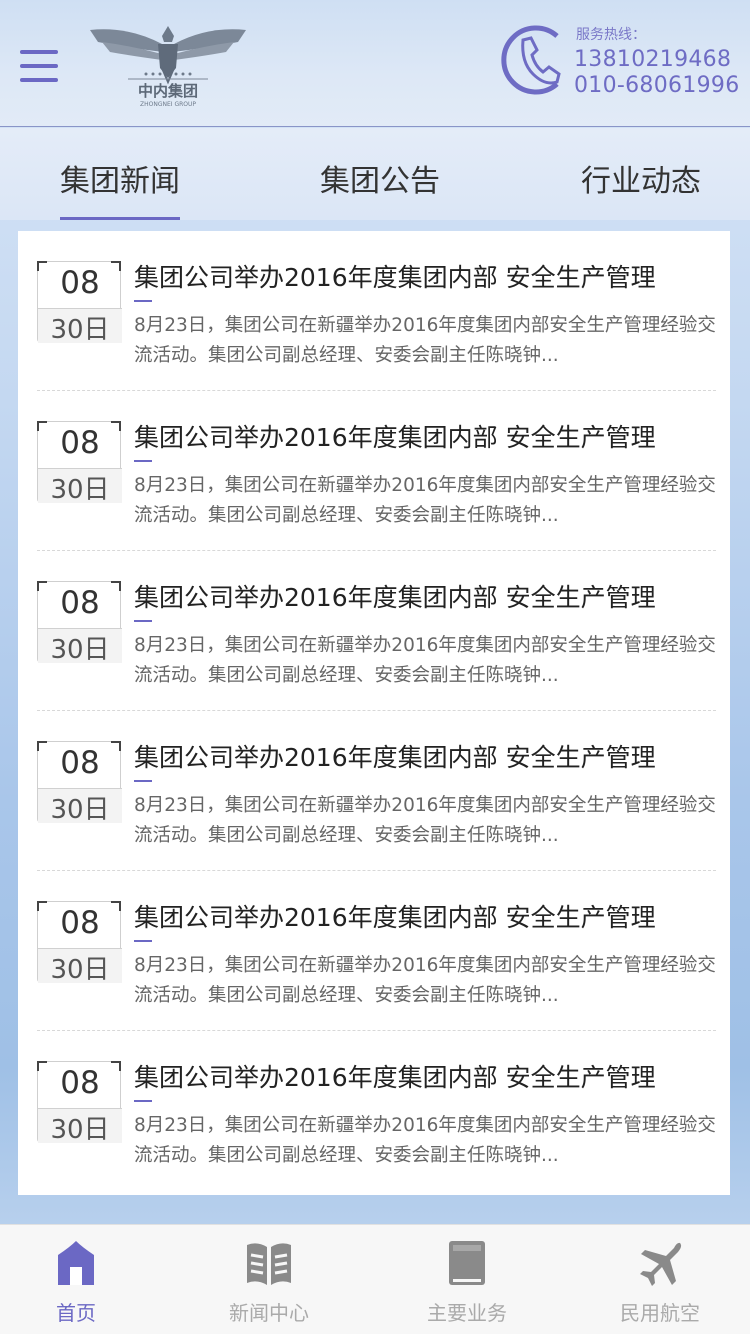  Describe the element at coordinates (76, 1263) in the screenshot. I see `home-icon` at that location.